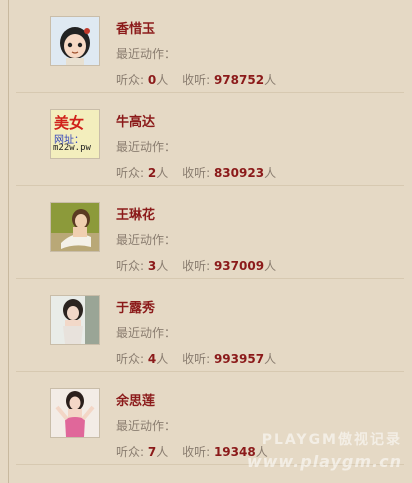 The height and width of the screenshot is (483, 412). I want to click on ad-url-text: m22w.pw, so click(72, 148).